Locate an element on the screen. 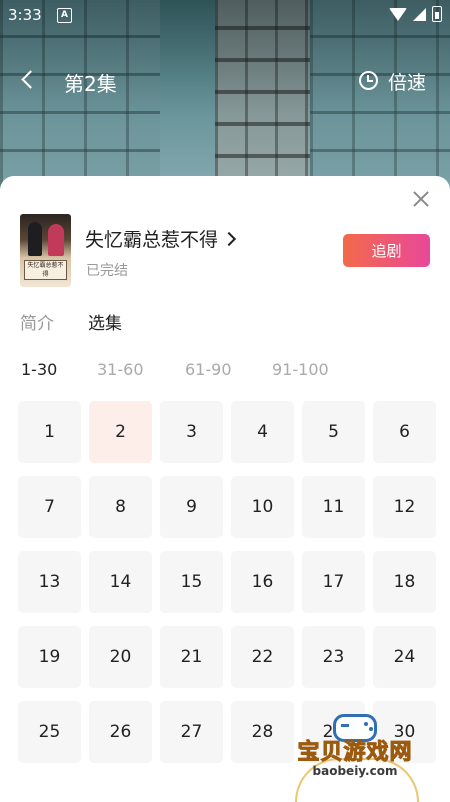  episode-cell: 26 is located at coordinates (120, 732).